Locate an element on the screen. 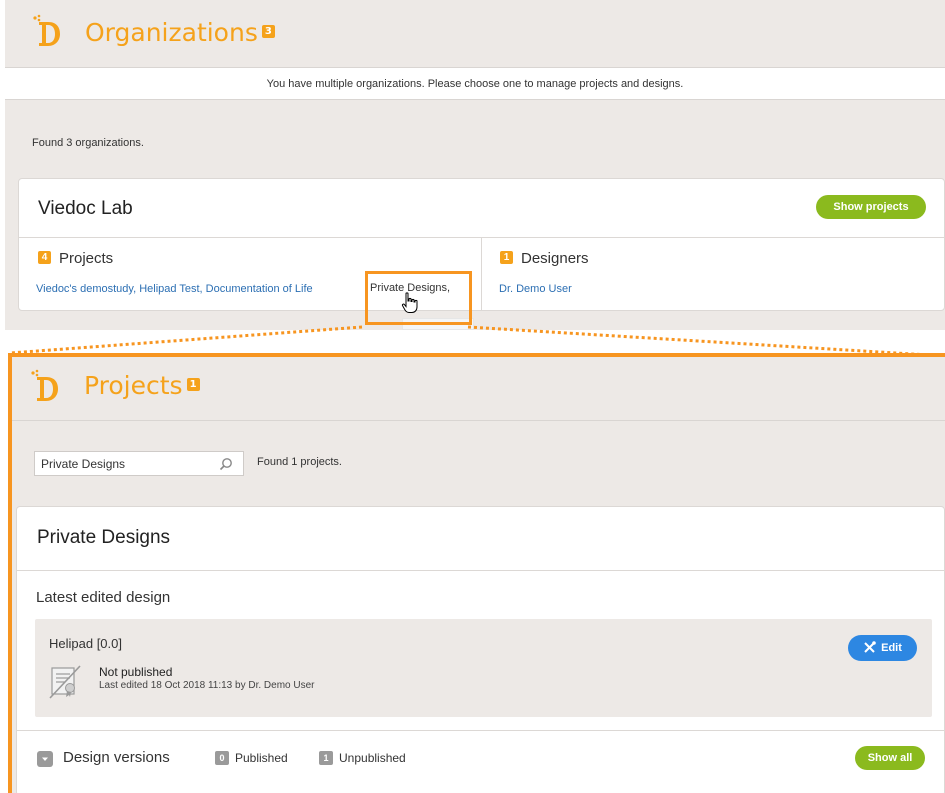 The width and height of the screenshot is (945, 793). edit-tools-icon is located at coordinates (870, 646).